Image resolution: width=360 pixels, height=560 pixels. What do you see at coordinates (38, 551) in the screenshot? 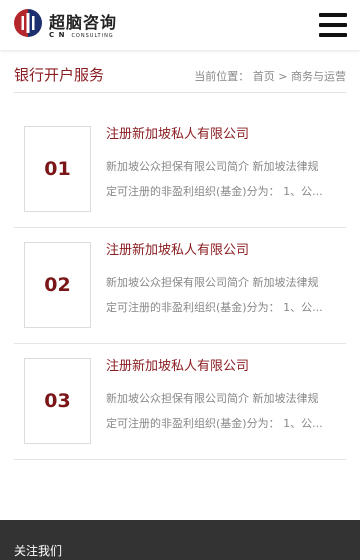
I see `footer-title: 关注我们` at bounding box center [38, 551].